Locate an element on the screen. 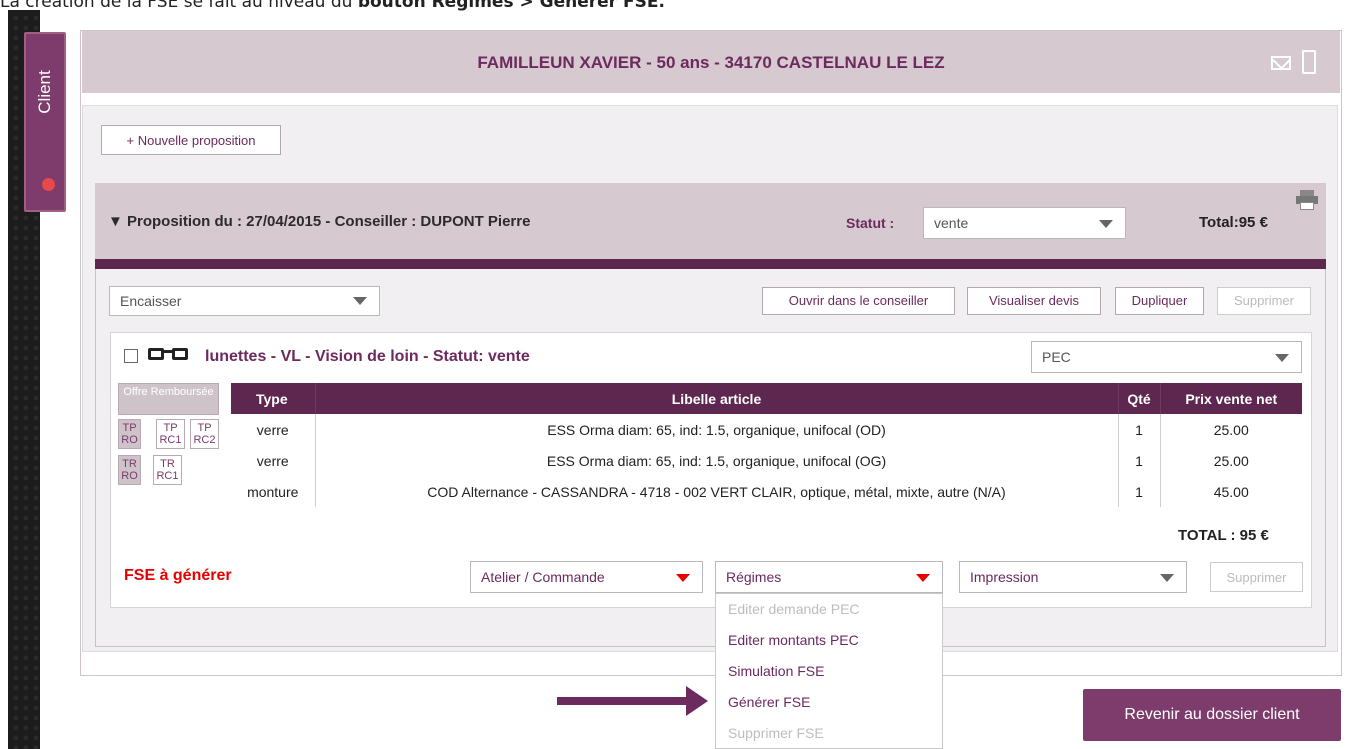 Image resolution: width=1357 pixels, height=749 pixels. cell-type: monture is located at coordinates (273, 491).